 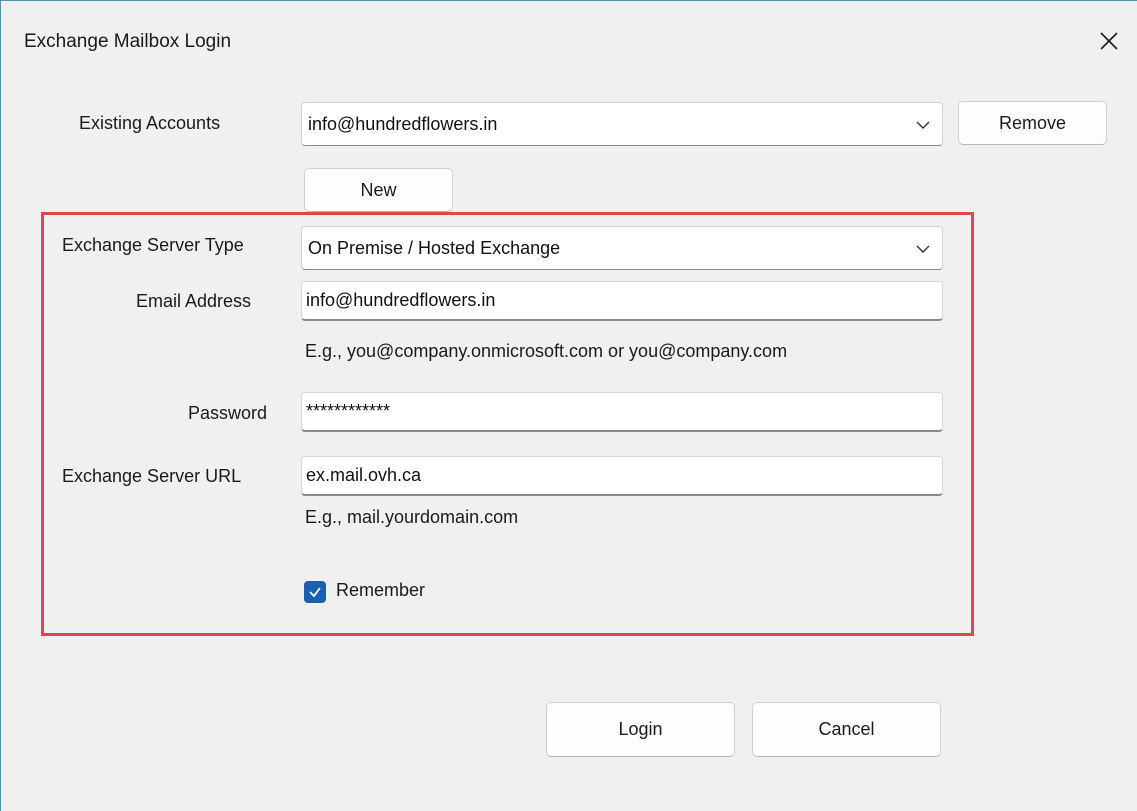 What do you see at coordinates (1032, 123) in the screenshot?
I see `remove-button: Remove` at bounding box center [1032, 123].